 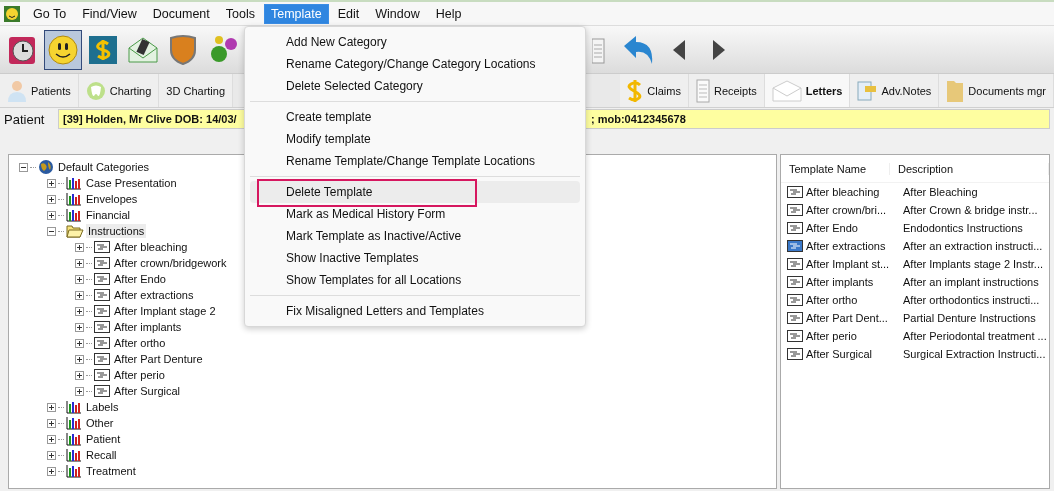 What do you see at coordinates (963, 228) in the screenshot?
I see `table-cell-text: Endodontics Instructions` at bounding box center [963, 228].